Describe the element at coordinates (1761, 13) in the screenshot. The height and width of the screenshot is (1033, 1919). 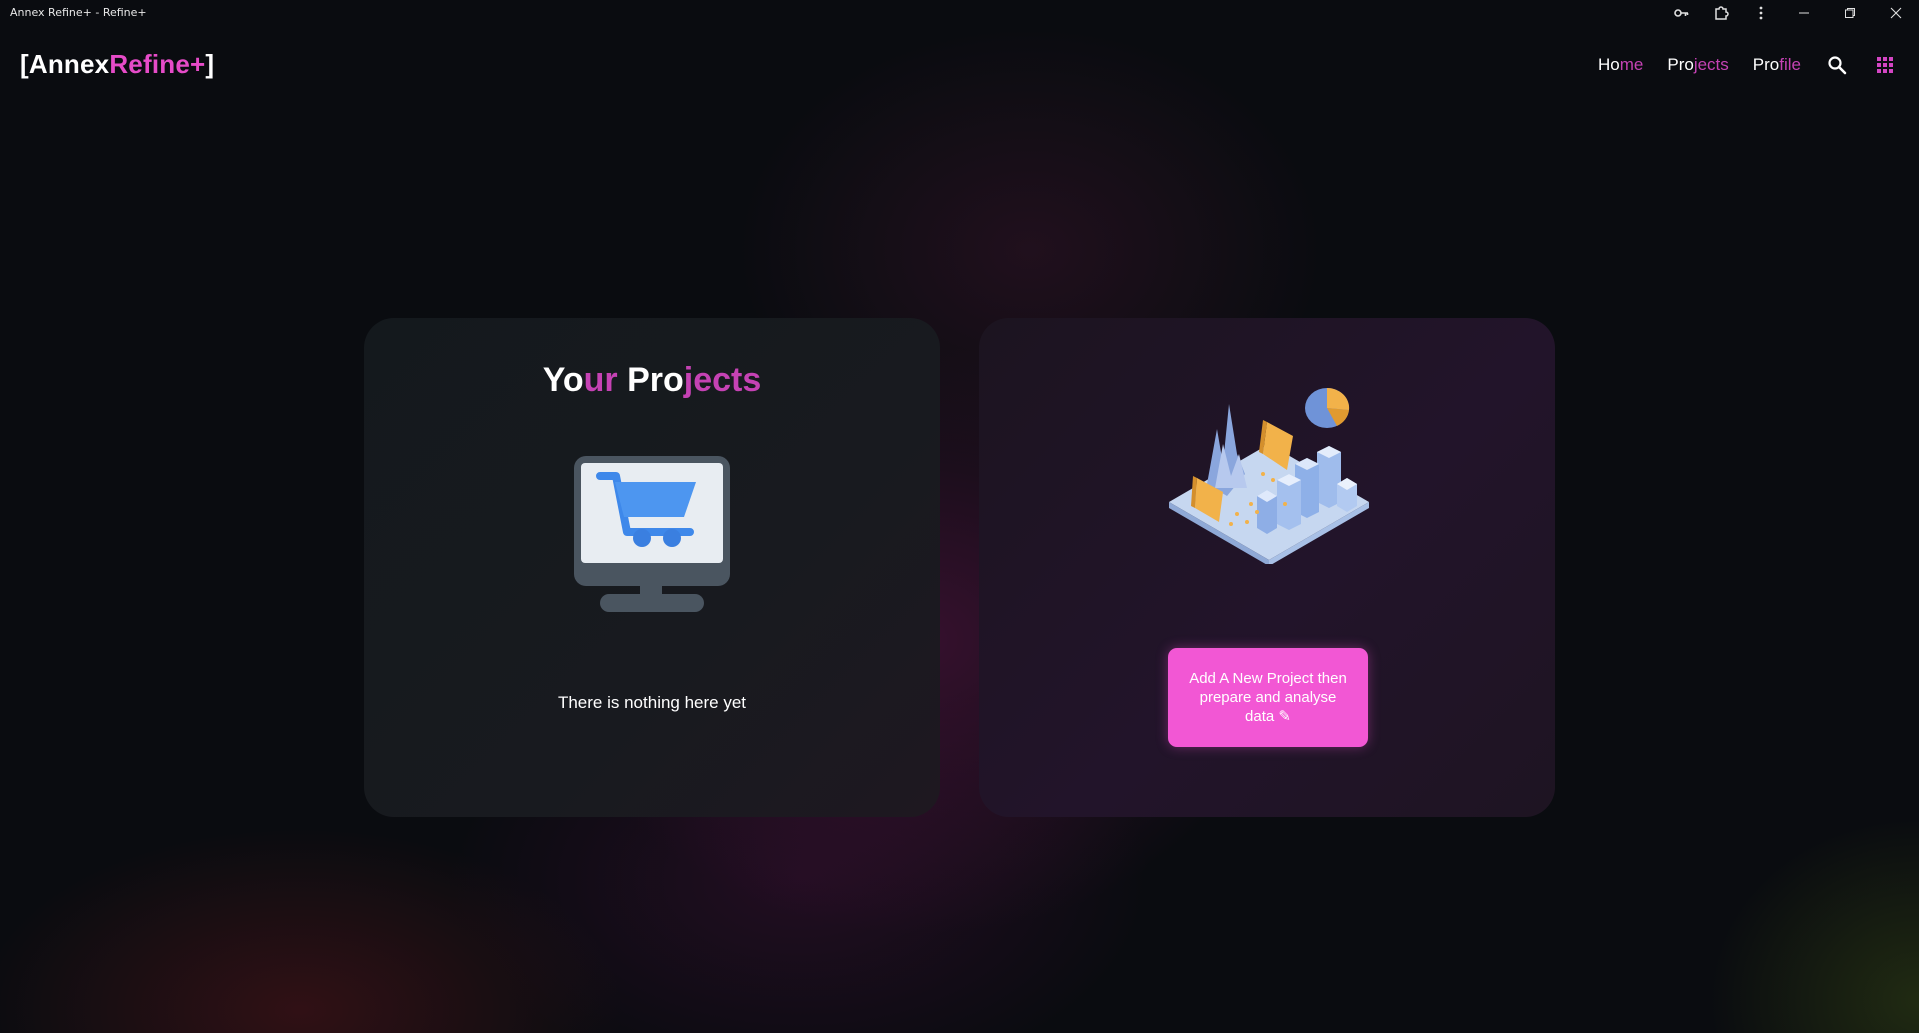
I see `more-vert-icon` at that location.